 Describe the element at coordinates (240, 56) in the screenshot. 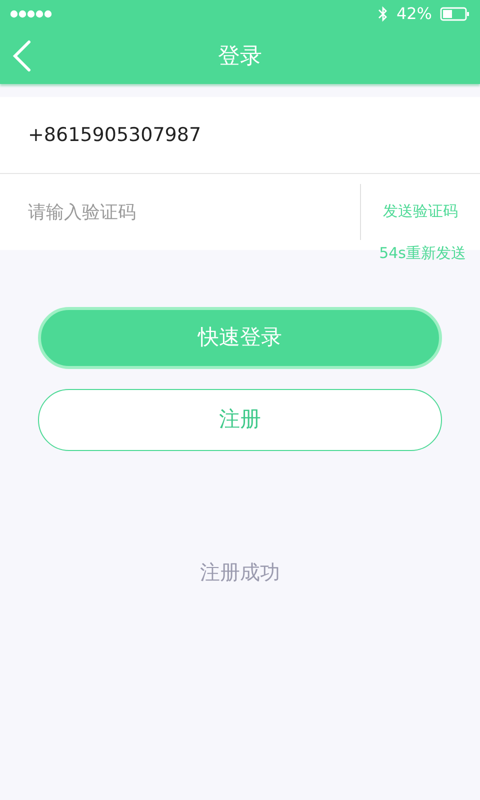

I see `page-title: 登录` at that location.